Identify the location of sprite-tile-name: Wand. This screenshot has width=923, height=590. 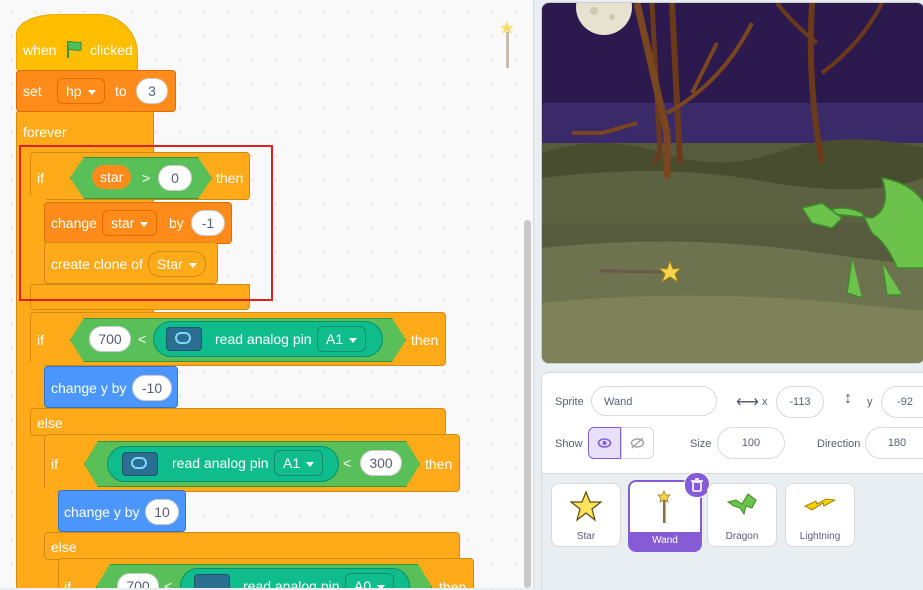
(665, 541).